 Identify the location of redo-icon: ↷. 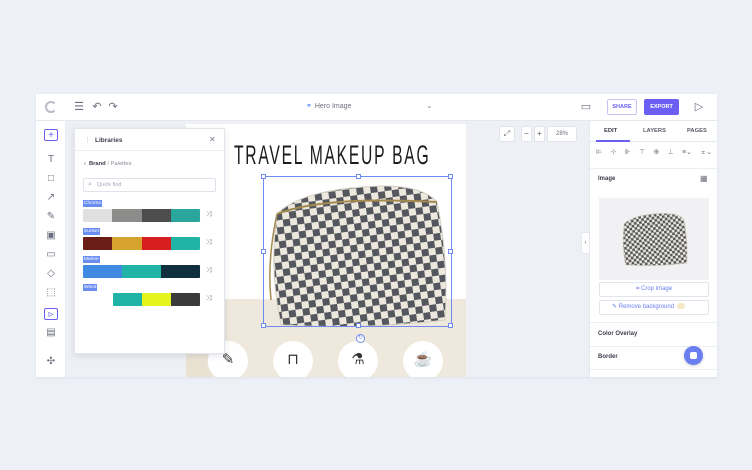
(113, 107).